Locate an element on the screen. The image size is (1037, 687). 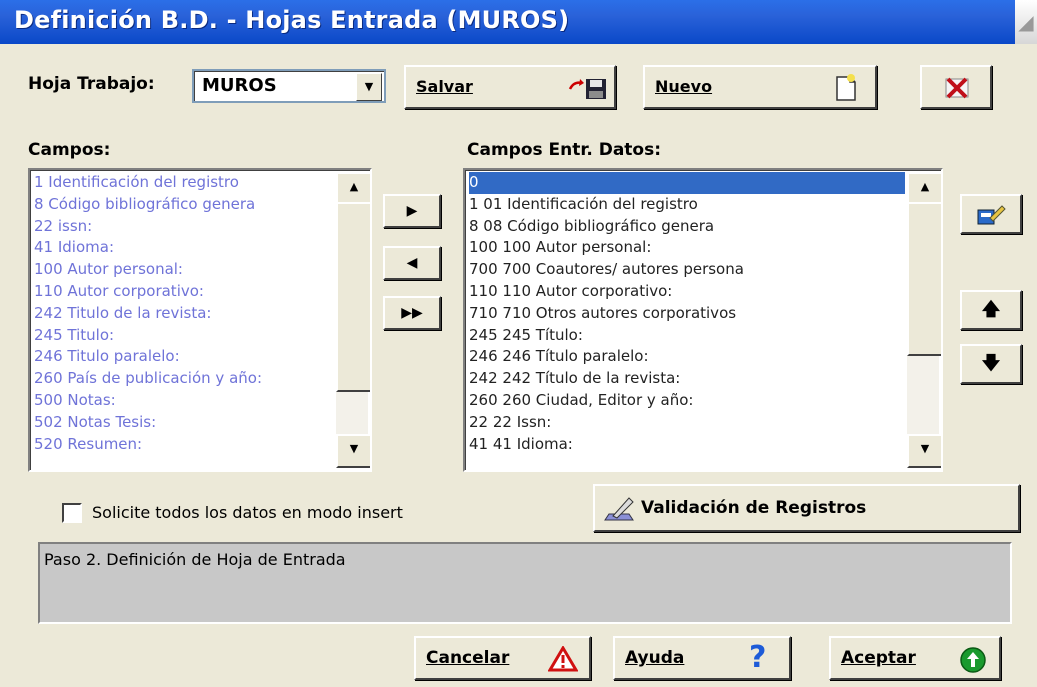
list-item: 100 Autor personal: is located at coordinates (184, 270).